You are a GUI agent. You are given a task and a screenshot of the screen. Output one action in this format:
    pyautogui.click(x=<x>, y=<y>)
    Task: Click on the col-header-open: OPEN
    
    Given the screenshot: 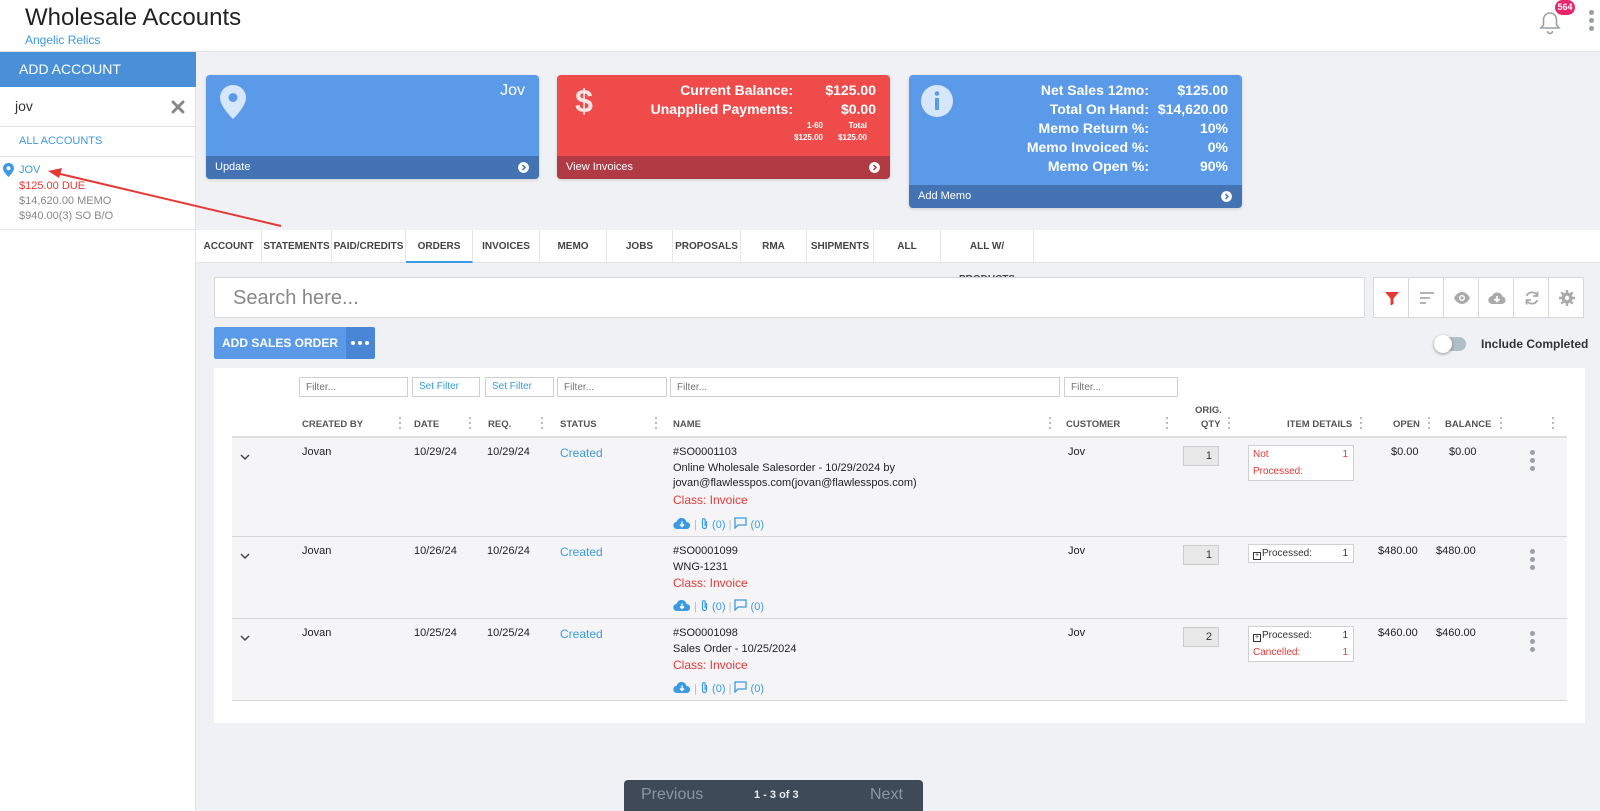 What is the action you would take?
    pyautogui.click(x=1406, y=424)
    